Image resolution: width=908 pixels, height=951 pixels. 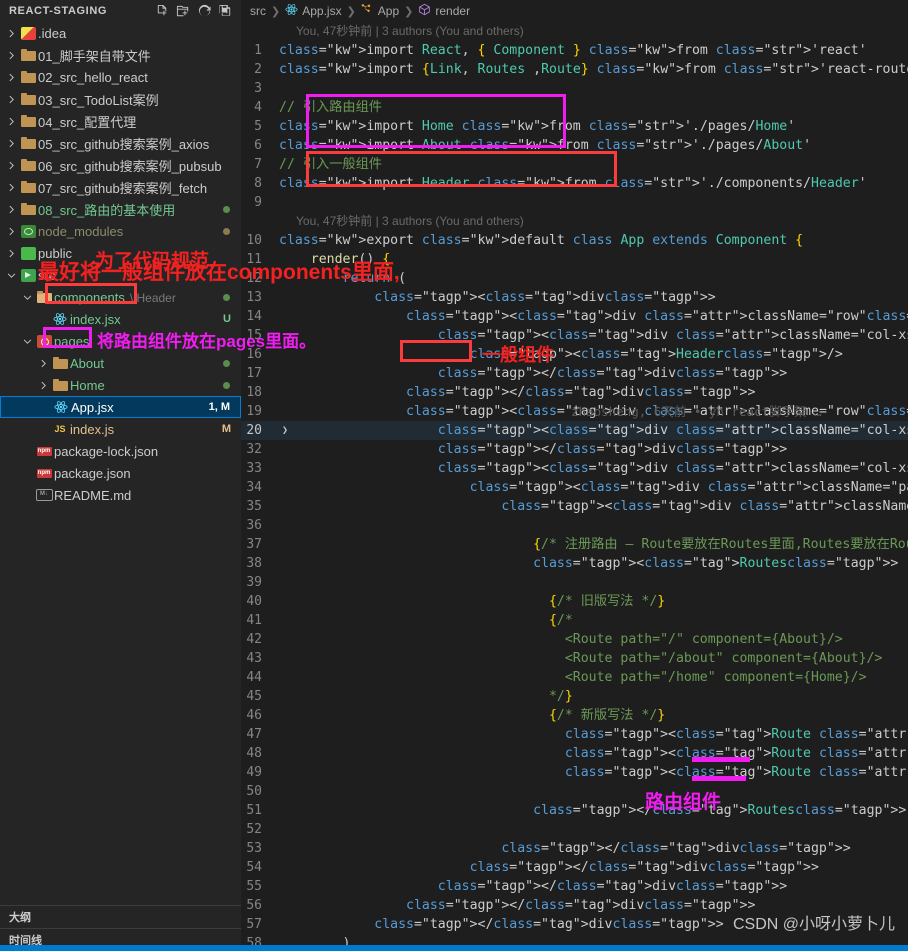 I want to click on code-line: 50, so click(x=574, y=791).